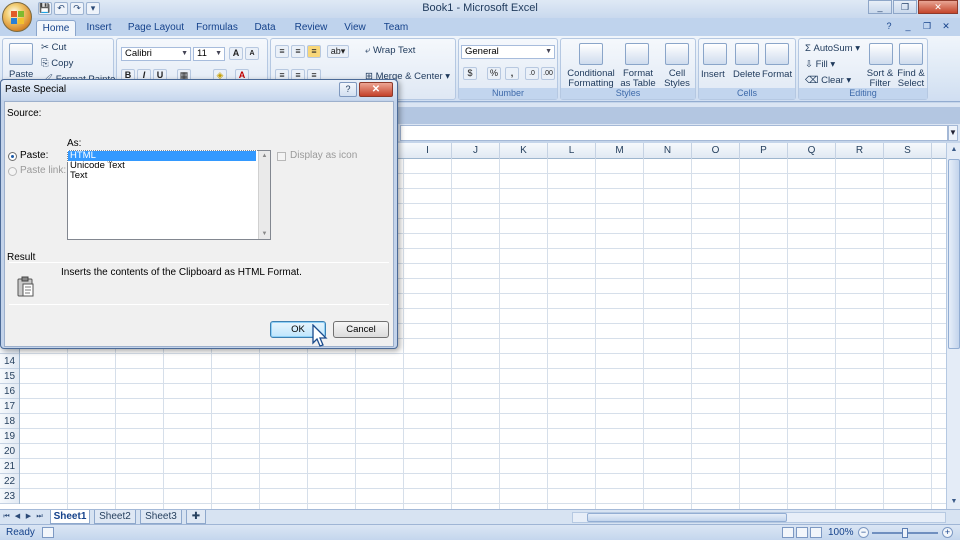 The height and width of the screenshot is (540, 960). What do you see at coordinates (716, 151) in the screenshot?
I see `column-header: O` at bounding box center [716, 151].